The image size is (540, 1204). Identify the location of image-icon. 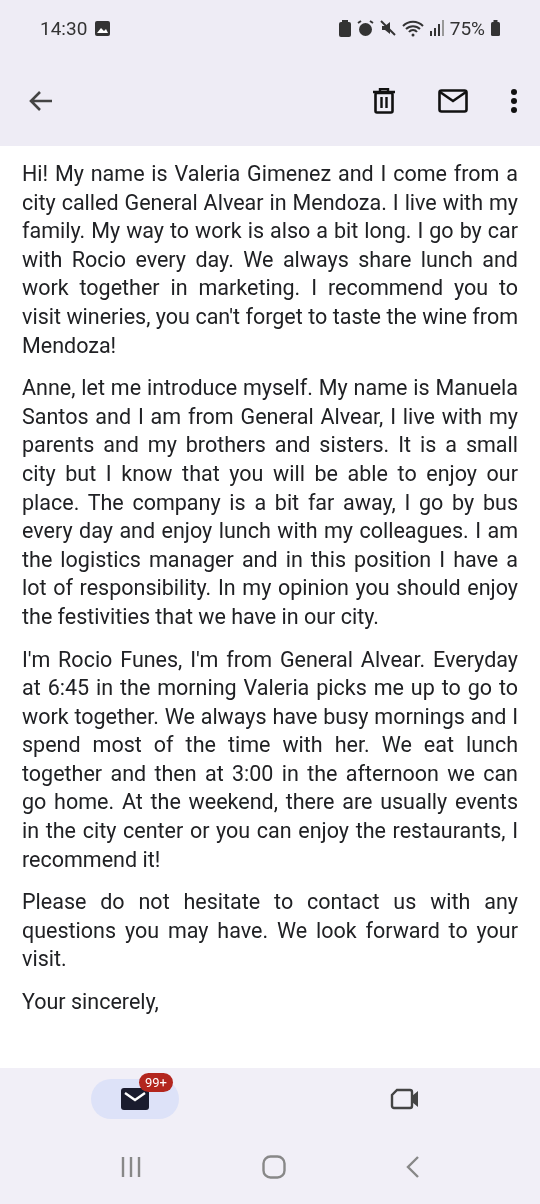
(103, 28).